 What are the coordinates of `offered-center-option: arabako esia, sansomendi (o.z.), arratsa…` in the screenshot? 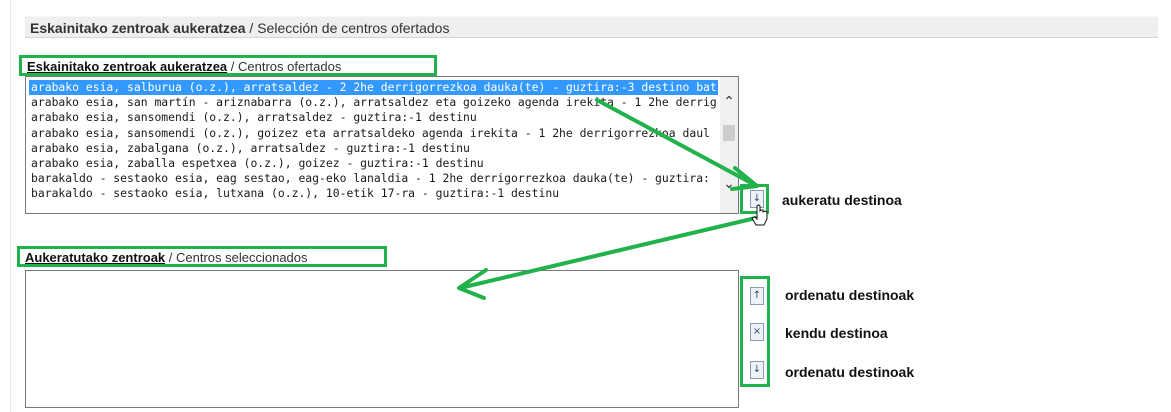 It's located at (373, 117).